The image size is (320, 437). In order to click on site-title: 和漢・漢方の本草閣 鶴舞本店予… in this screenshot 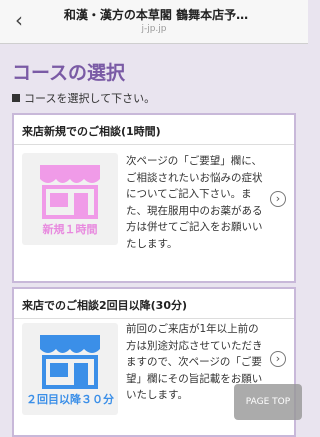, I will do `click(156, 15)`.